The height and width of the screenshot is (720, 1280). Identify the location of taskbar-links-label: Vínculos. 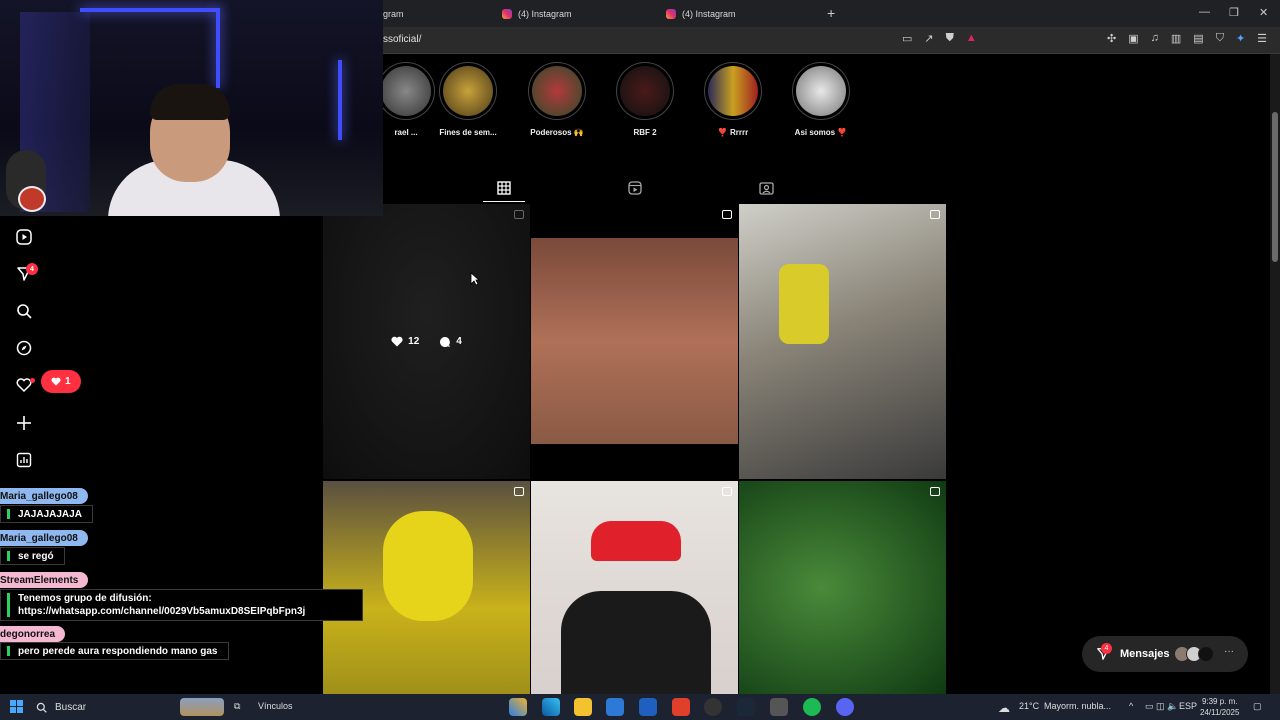
(275, 706).